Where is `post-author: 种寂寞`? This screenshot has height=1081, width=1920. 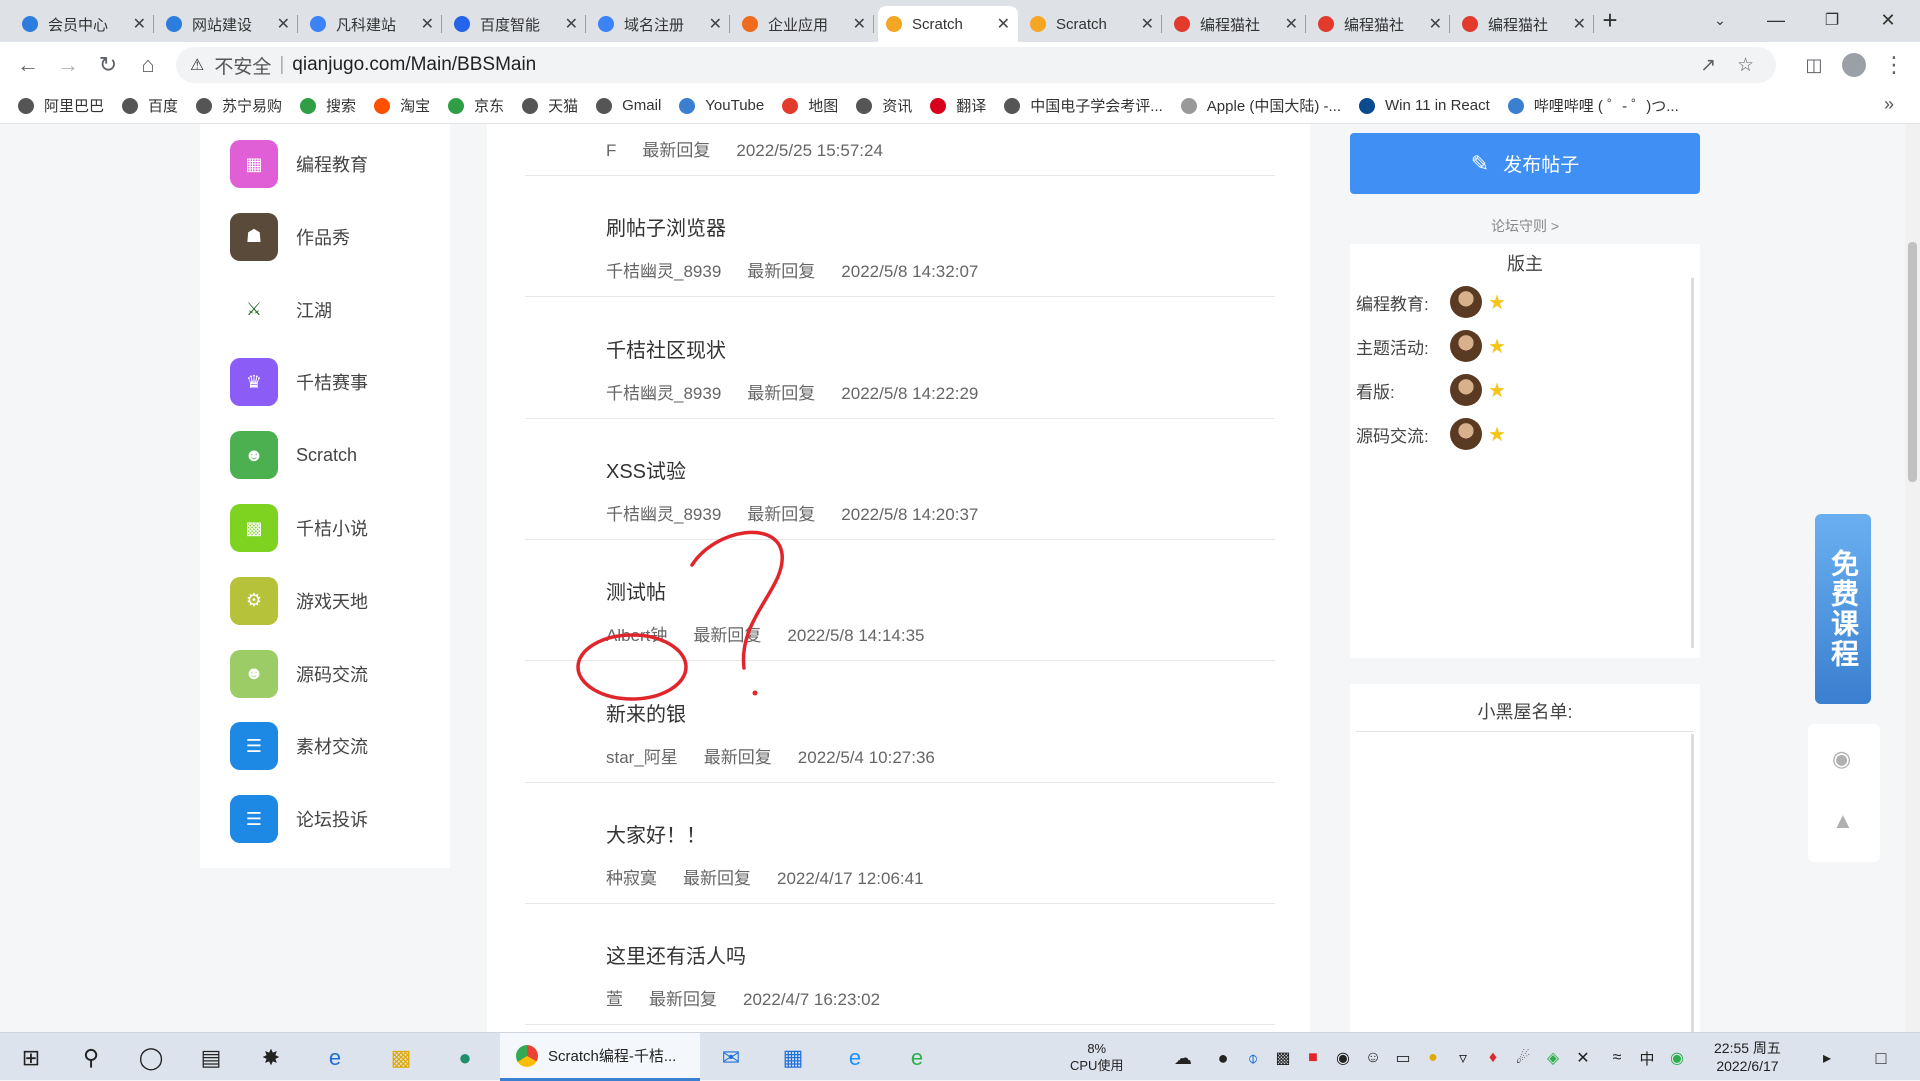 post-author: 种寂寞 is located at coordinates (631, 878).